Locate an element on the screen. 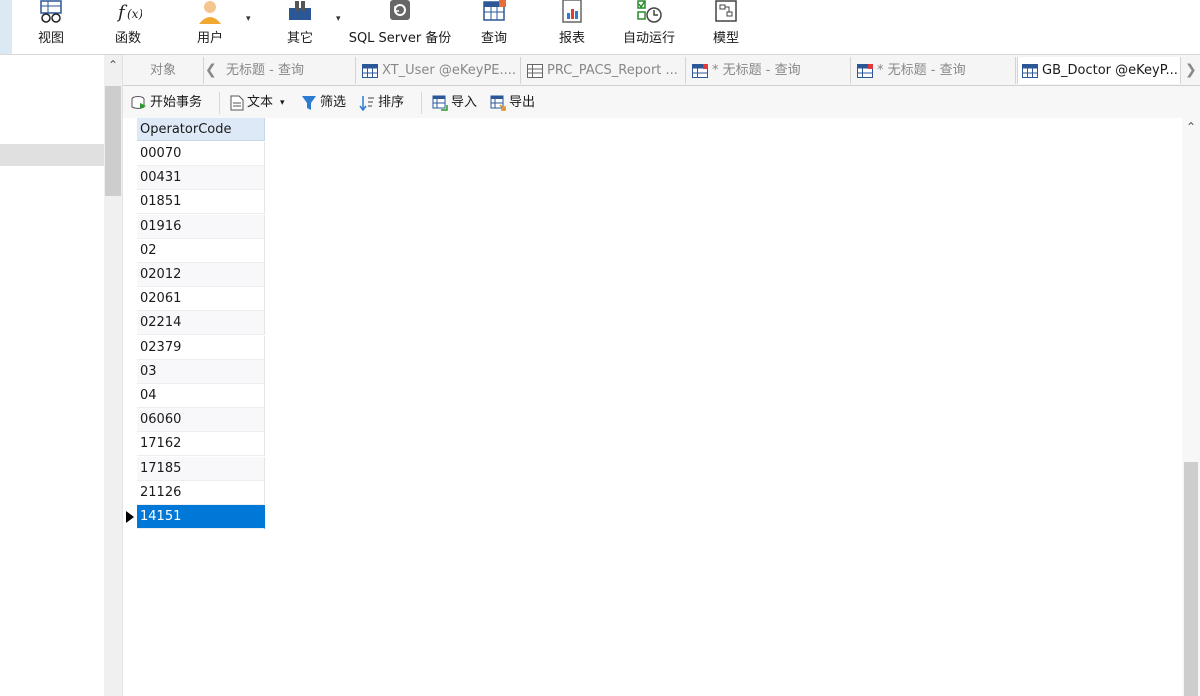 The image size is (1200, 696). query-label: 查询 is located at coordinates (493, 38).